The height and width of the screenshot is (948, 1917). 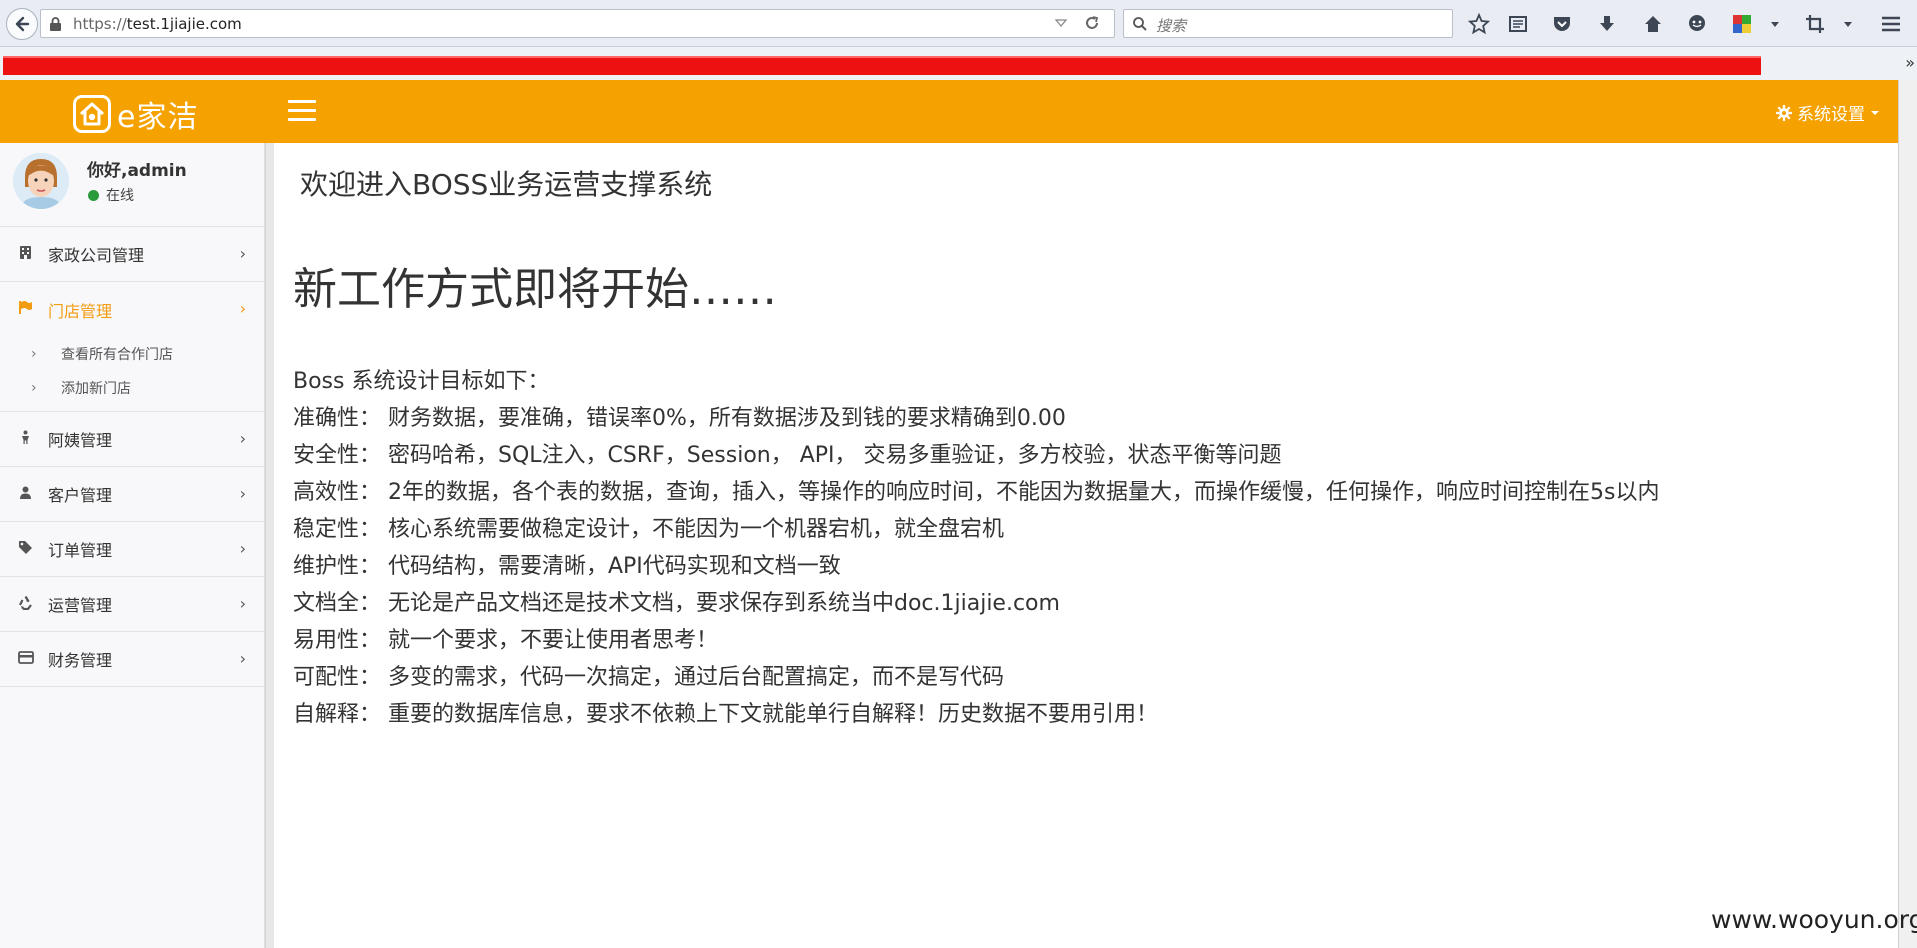 What do you see at coordinates (80, 660) in the screenshot?
I see `sidebar-item-label: 财务管理` at bounding box center [80, 660].